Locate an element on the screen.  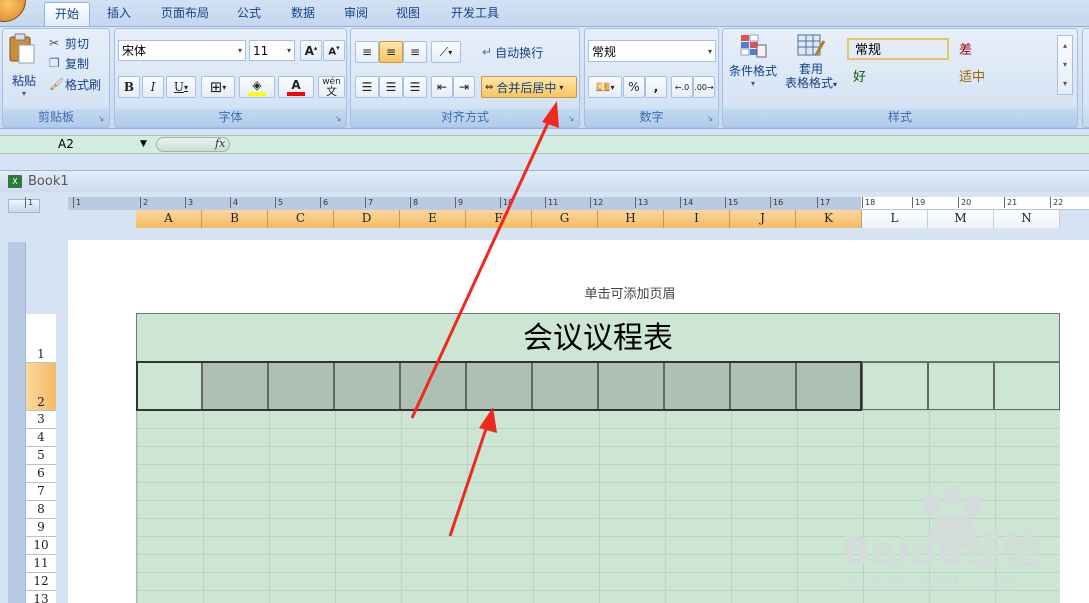
arrow-up-to-merge-icon is located at coordinates (484, 260).